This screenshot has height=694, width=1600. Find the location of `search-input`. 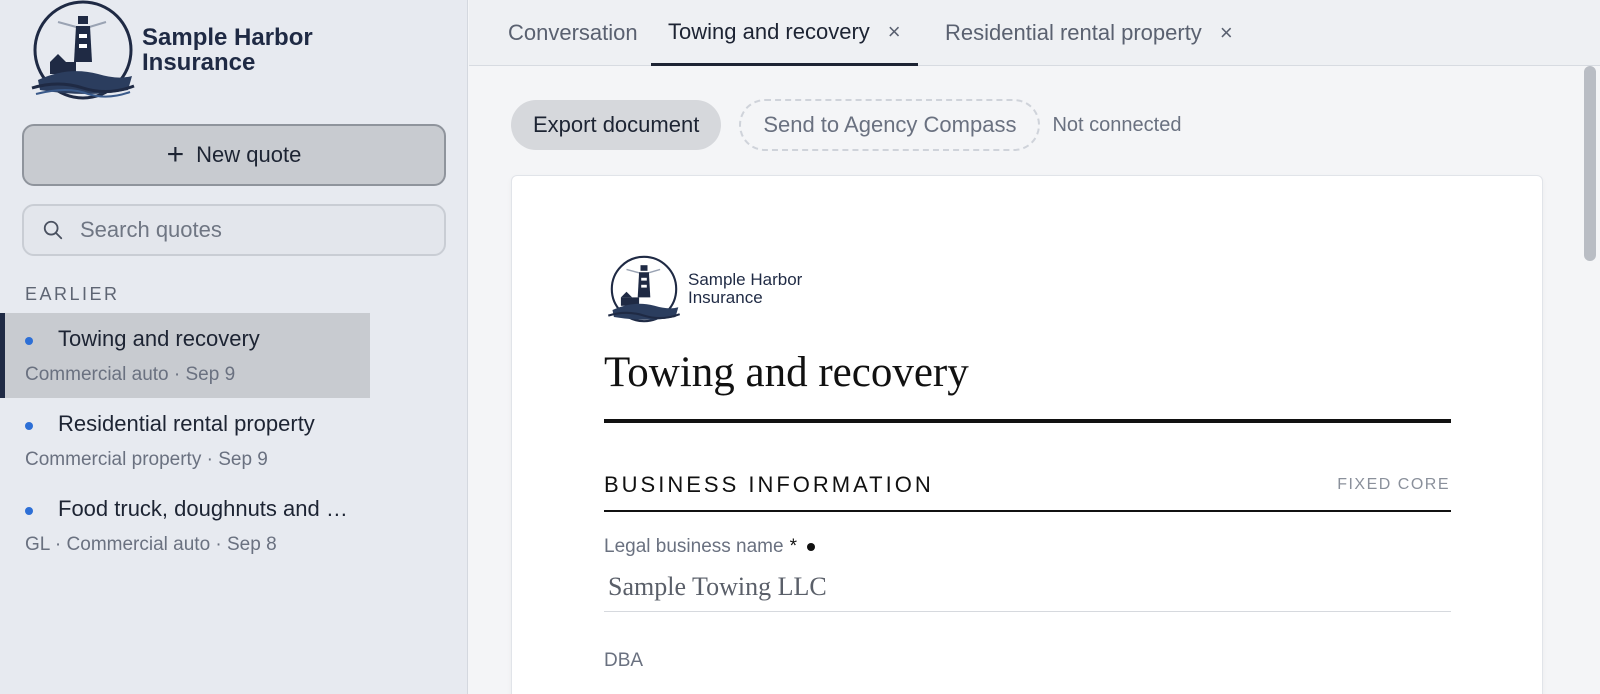

search-input is located at coordinates (250, 230).